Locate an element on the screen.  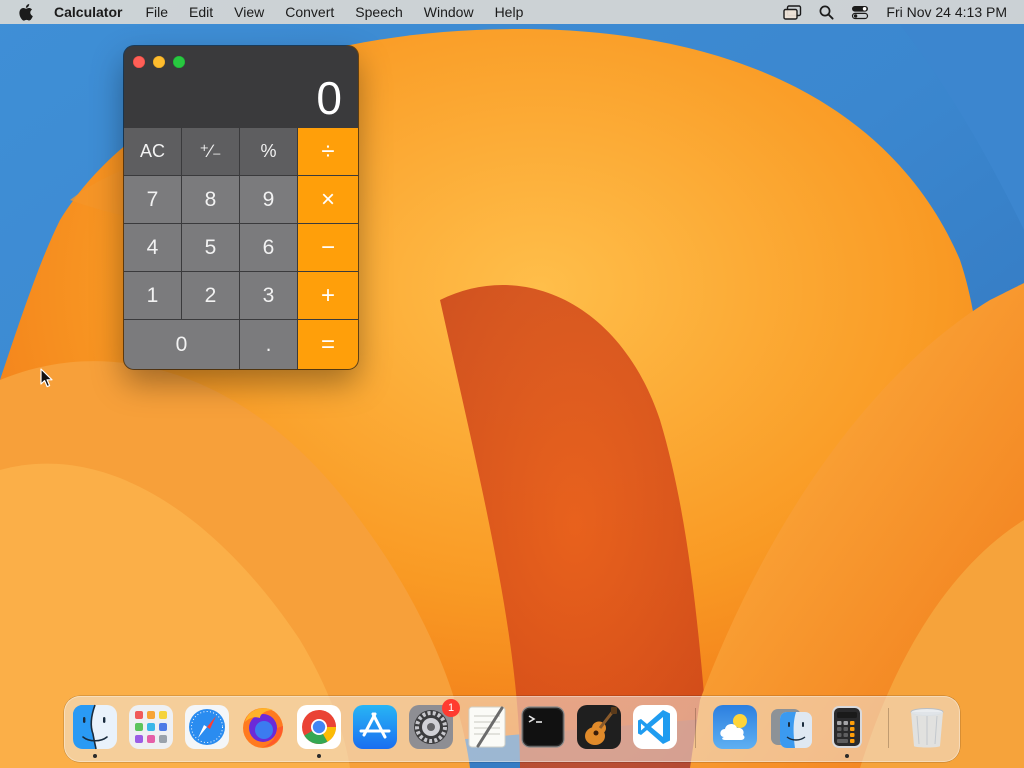
spotlight-search-icon is located at coordinates (826, 12).